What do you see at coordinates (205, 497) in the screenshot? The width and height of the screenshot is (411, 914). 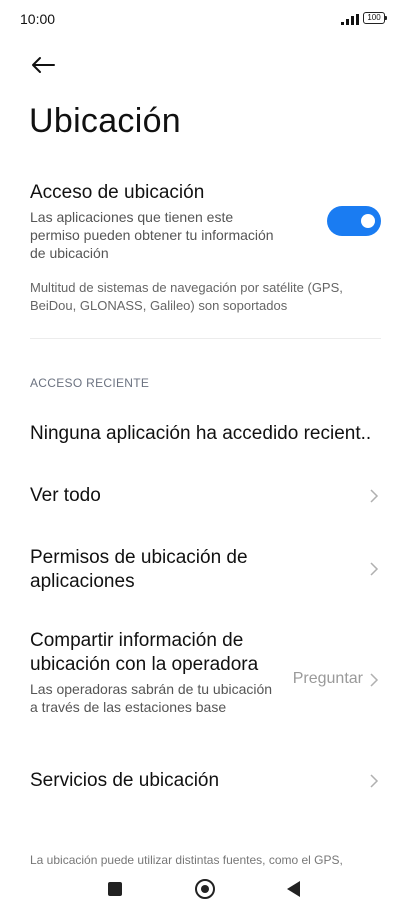 I see `view-all-row: Ver todo` at bounding box center [205, 497].